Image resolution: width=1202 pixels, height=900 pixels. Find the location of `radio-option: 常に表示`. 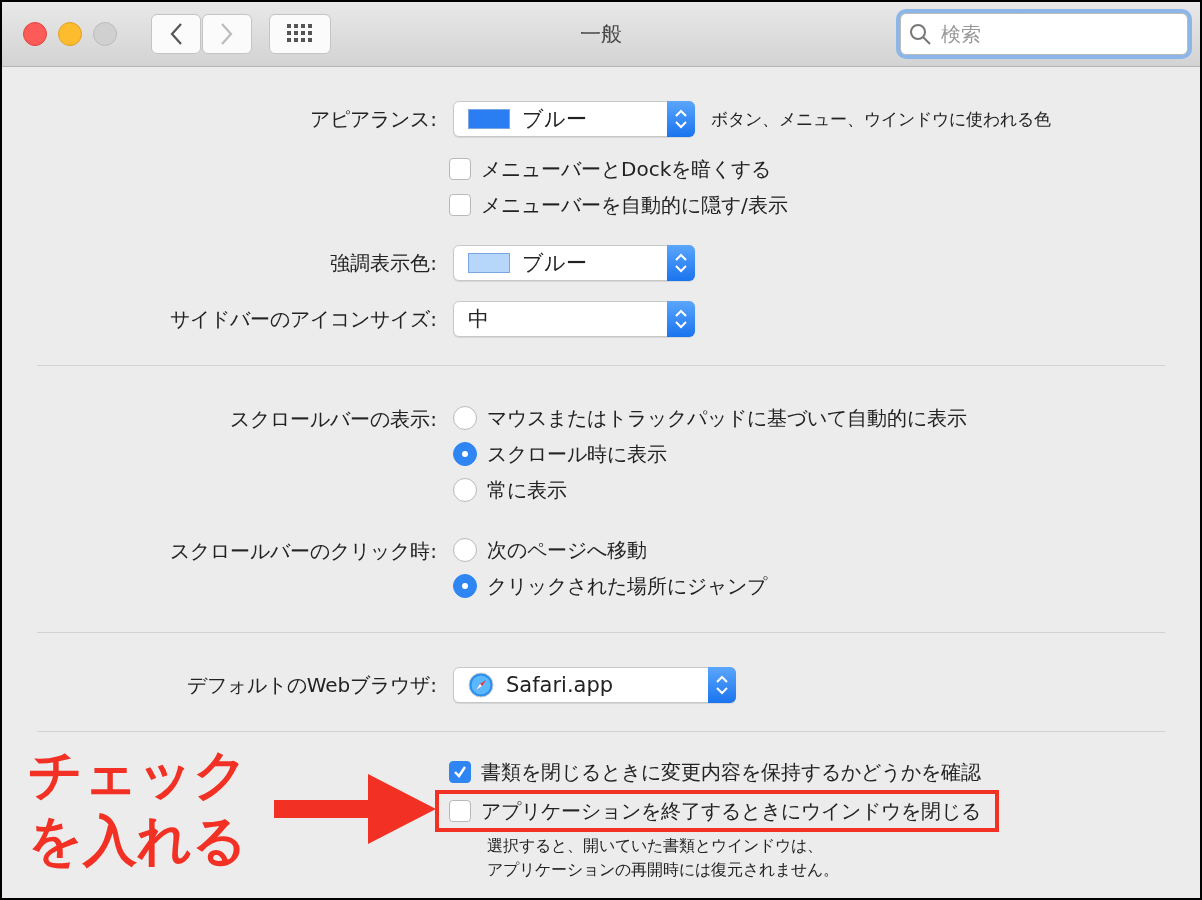

radio-option: 常に表示 is located at coordinates (510, 490).